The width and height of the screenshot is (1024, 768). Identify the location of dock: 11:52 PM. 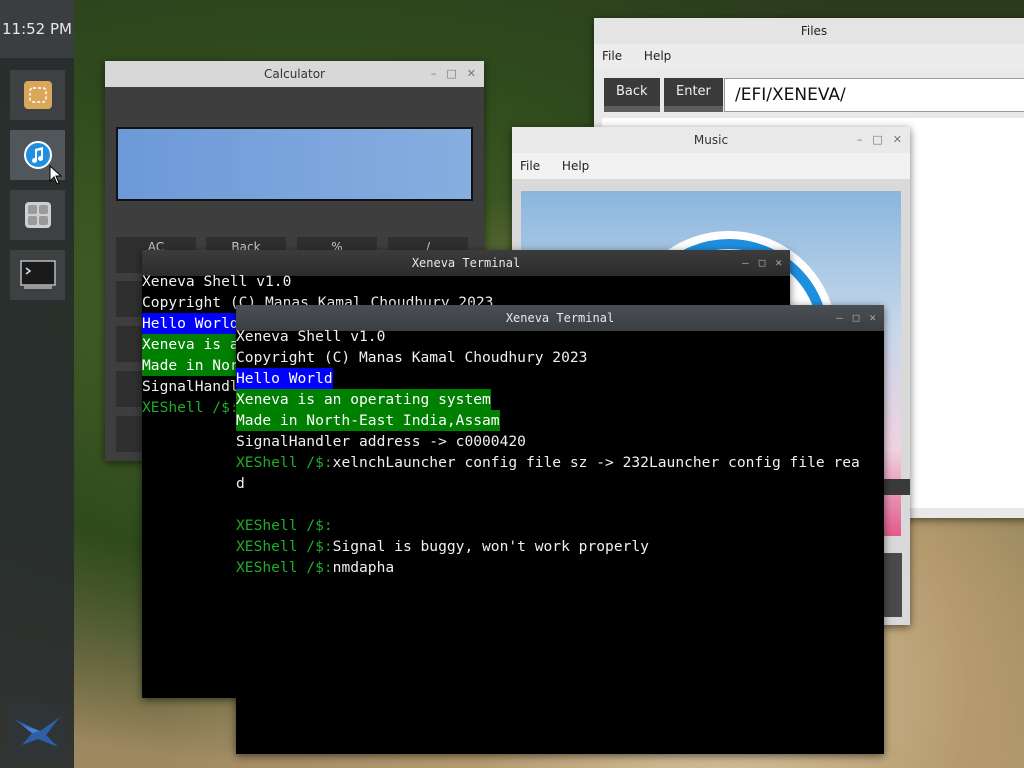
(37, 384).